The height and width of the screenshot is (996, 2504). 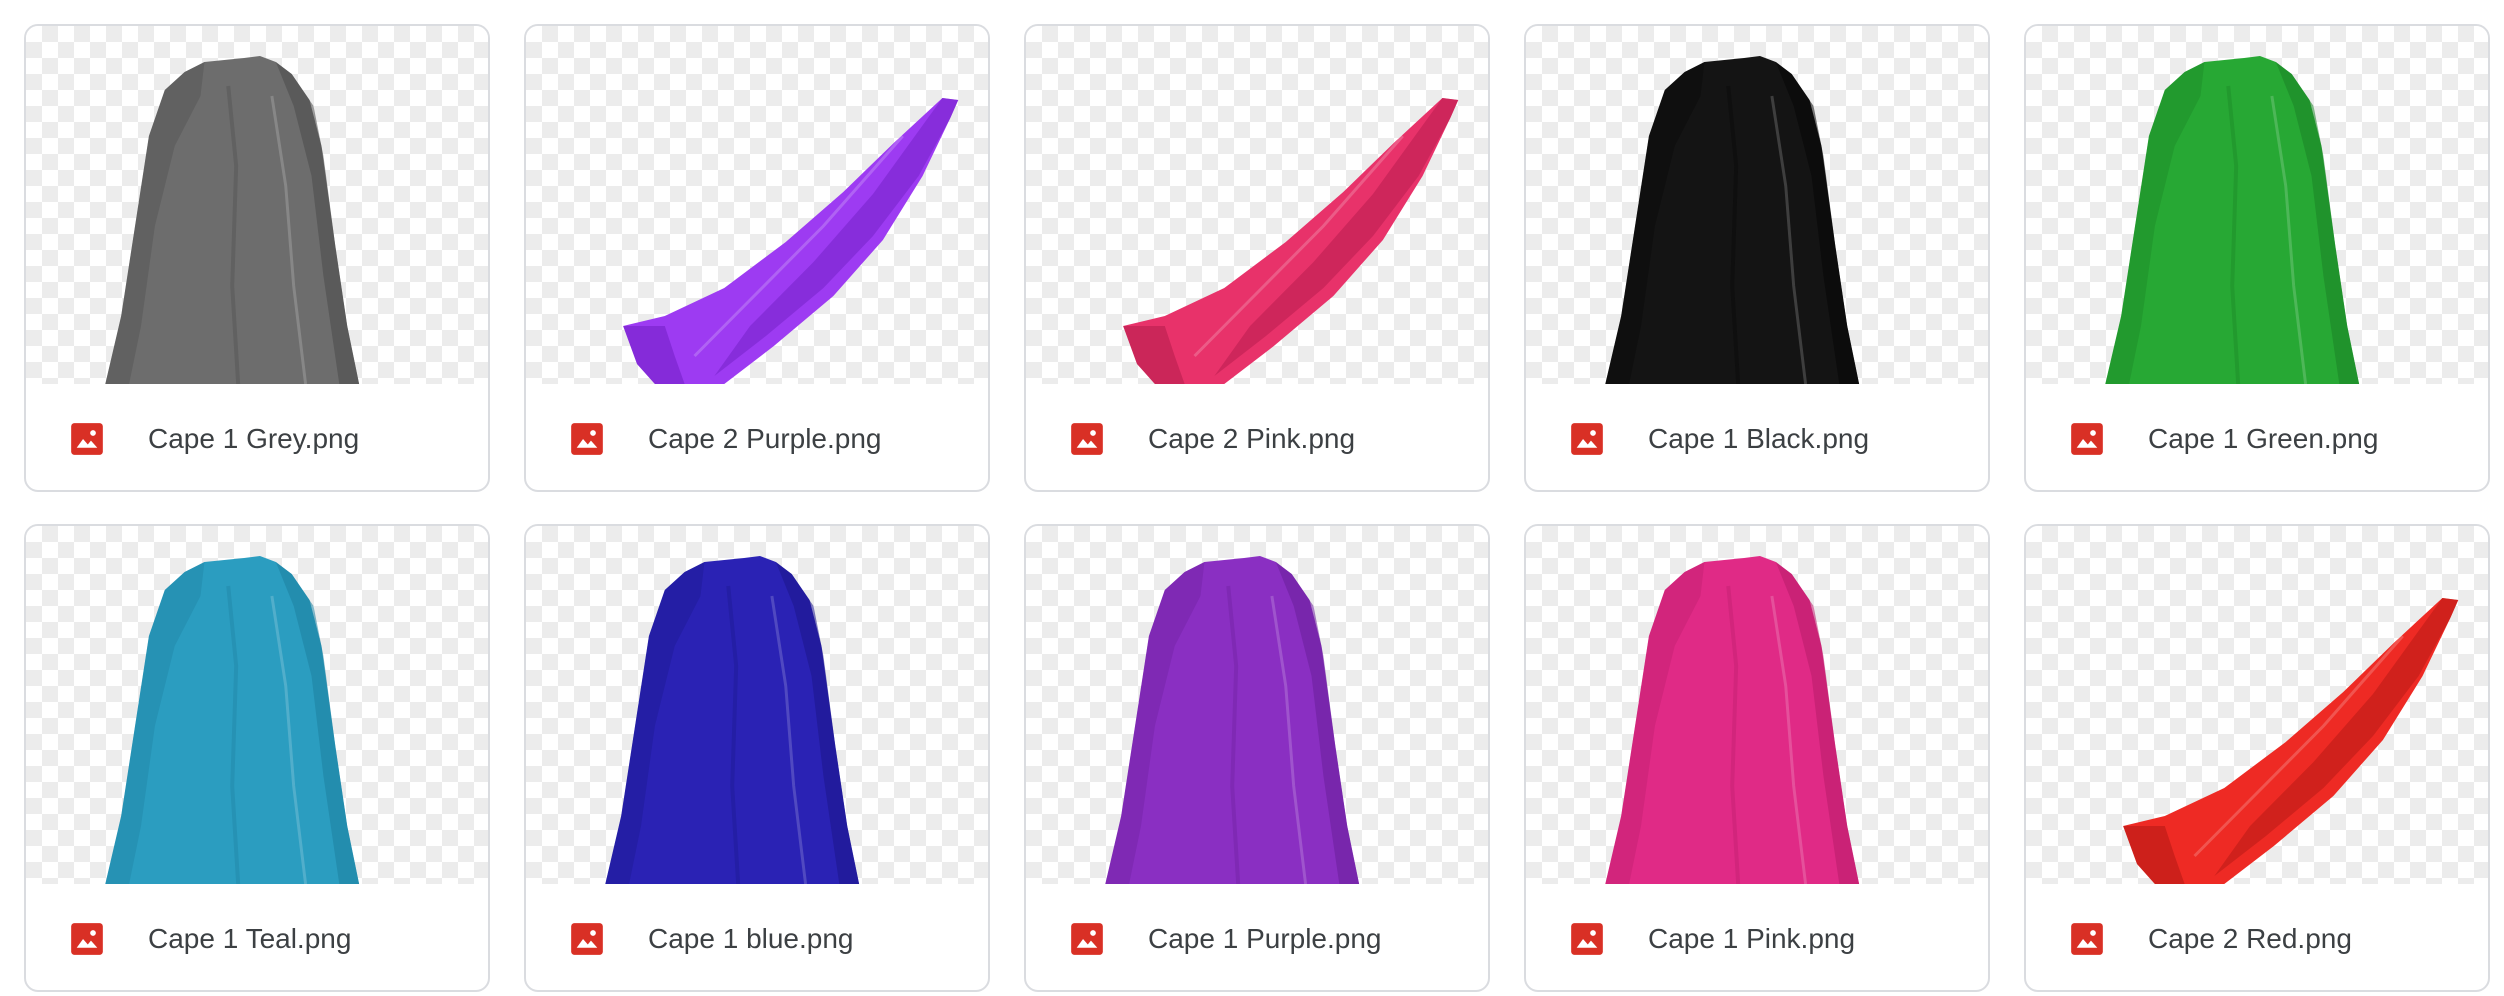 I want to click on file-name: Cape 1 Black.png, so click(x=1759, y=438).